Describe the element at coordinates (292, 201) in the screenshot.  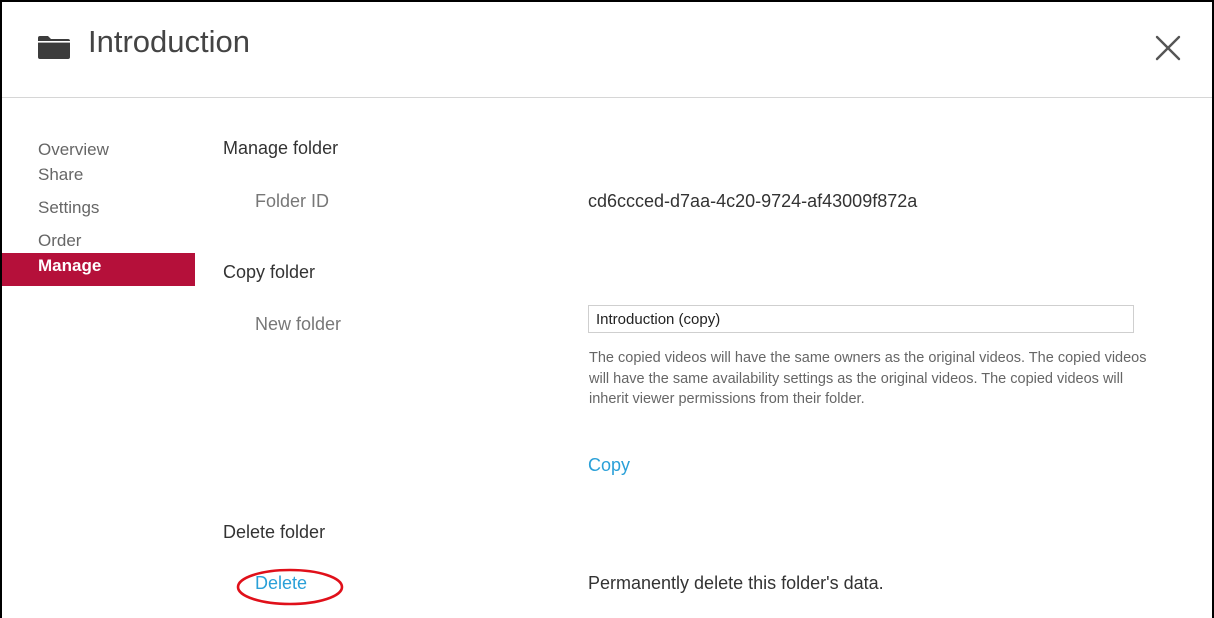
I see `folder-id-label: Folder ID` at that location.